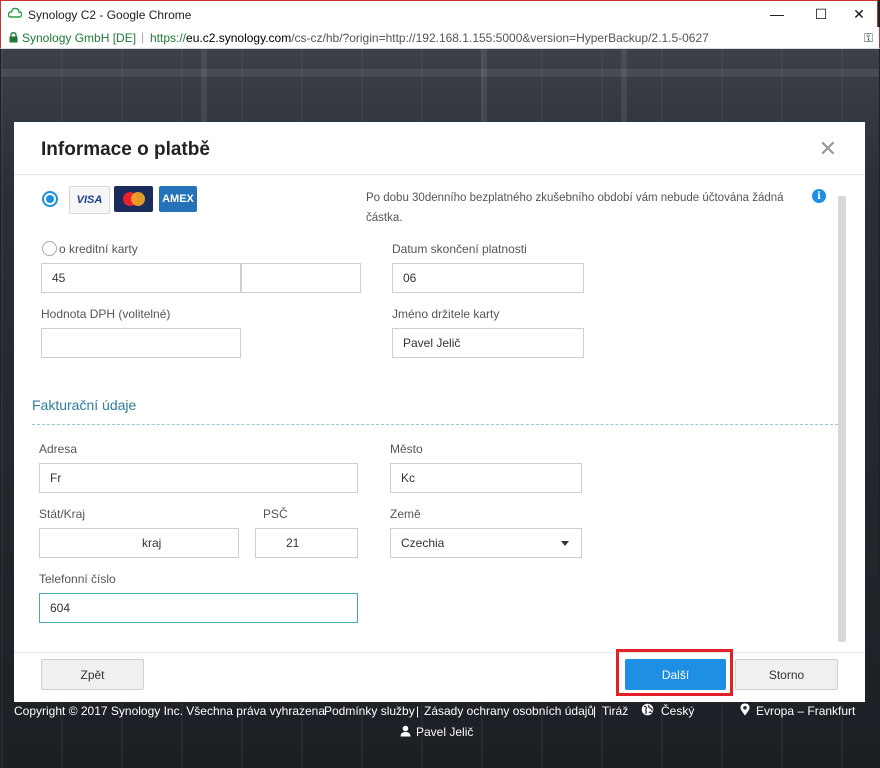 This screenshot has width=880, height=768. I want to click on terms-link: Podmínky služby, so click(369, 711).